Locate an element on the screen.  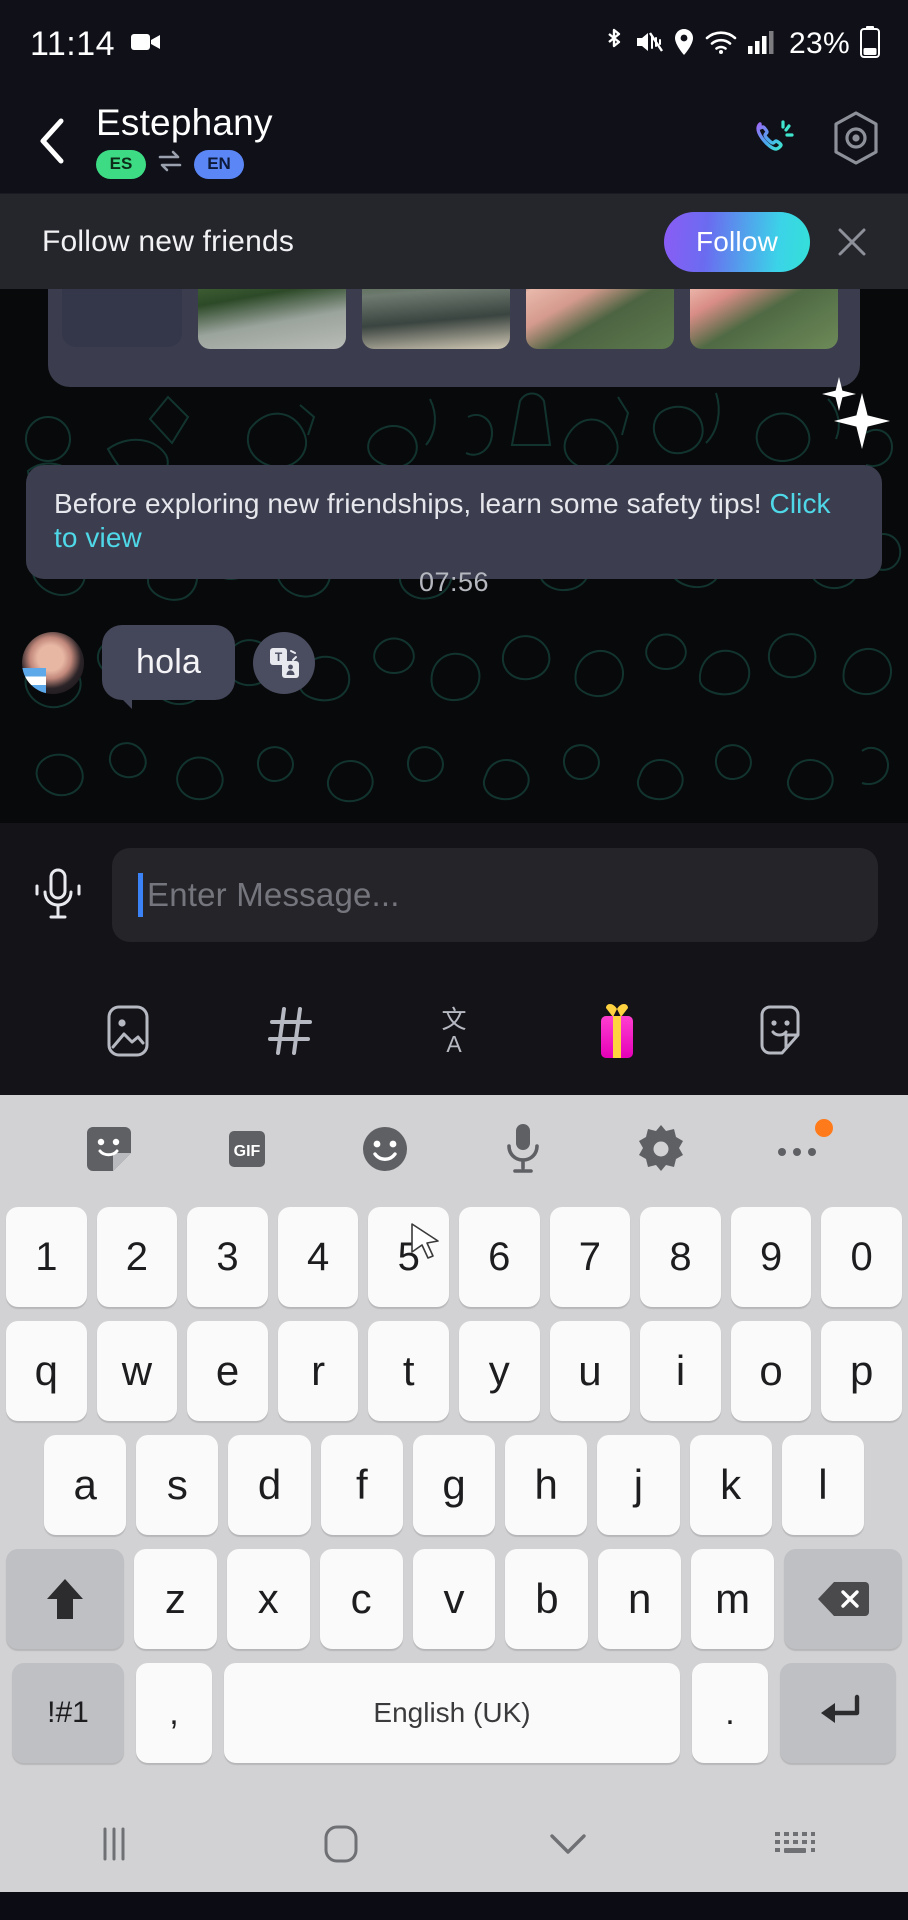
chat-header: Estephany ES EN is located at coordinates (454, 140).